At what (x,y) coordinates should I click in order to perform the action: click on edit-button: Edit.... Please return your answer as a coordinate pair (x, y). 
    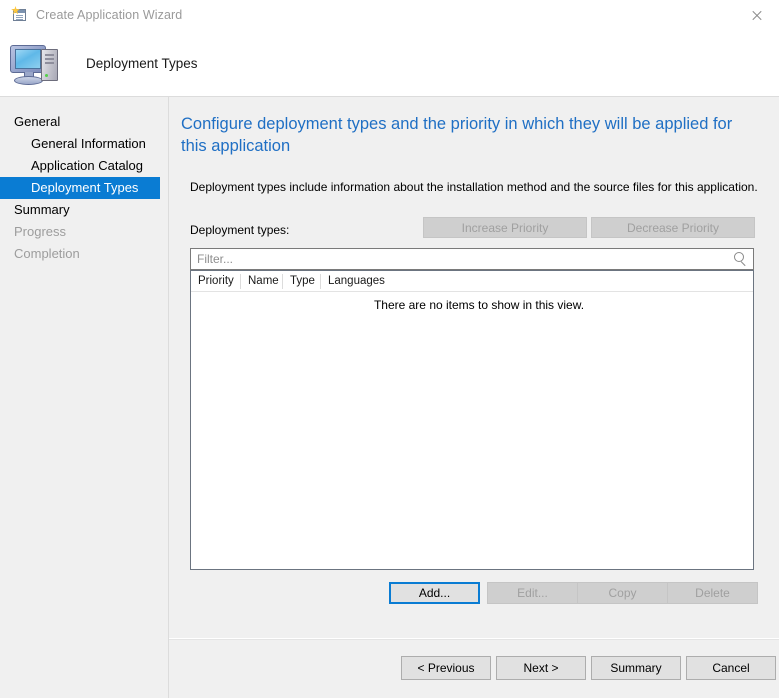
    Looking at the image, I should click on (532, 593).